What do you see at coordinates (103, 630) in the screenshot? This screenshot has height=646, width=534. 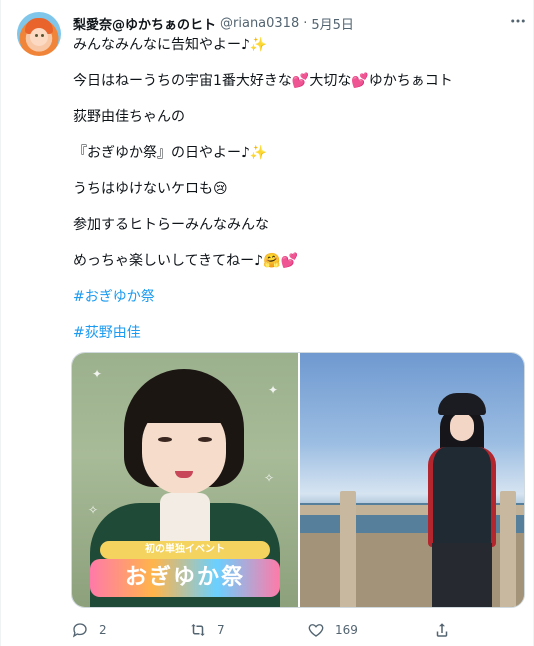 I see `reply-count: 2` at bounding box center [103, 630].